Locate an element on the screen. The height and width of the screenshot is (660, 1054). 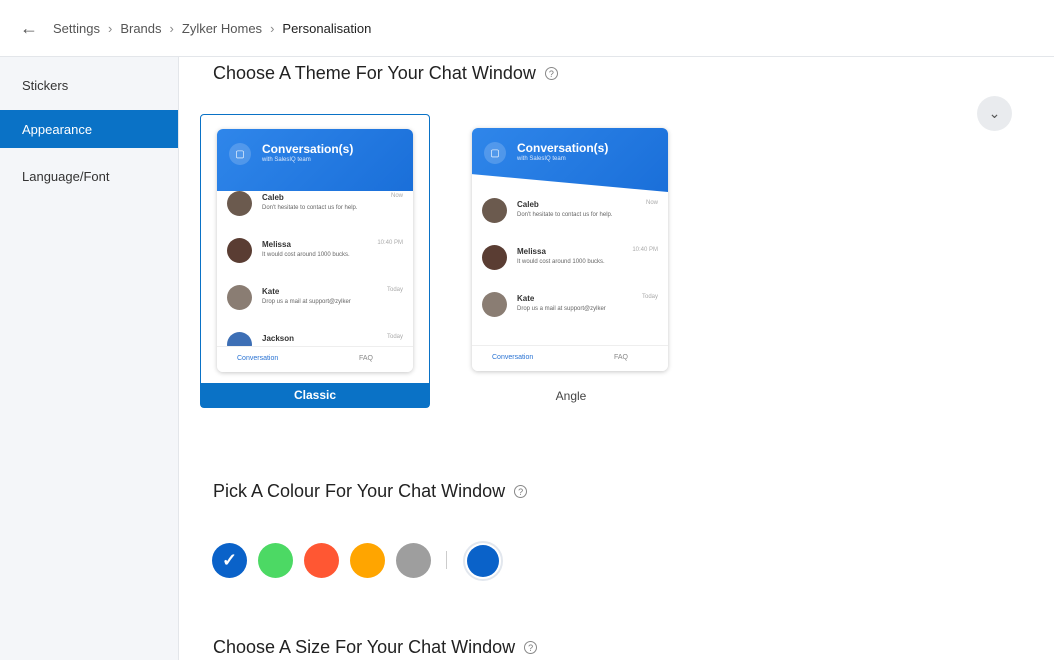
theme-heading-text: Choose A Theme For Your Chat Window is located at coordinates (374, 73).